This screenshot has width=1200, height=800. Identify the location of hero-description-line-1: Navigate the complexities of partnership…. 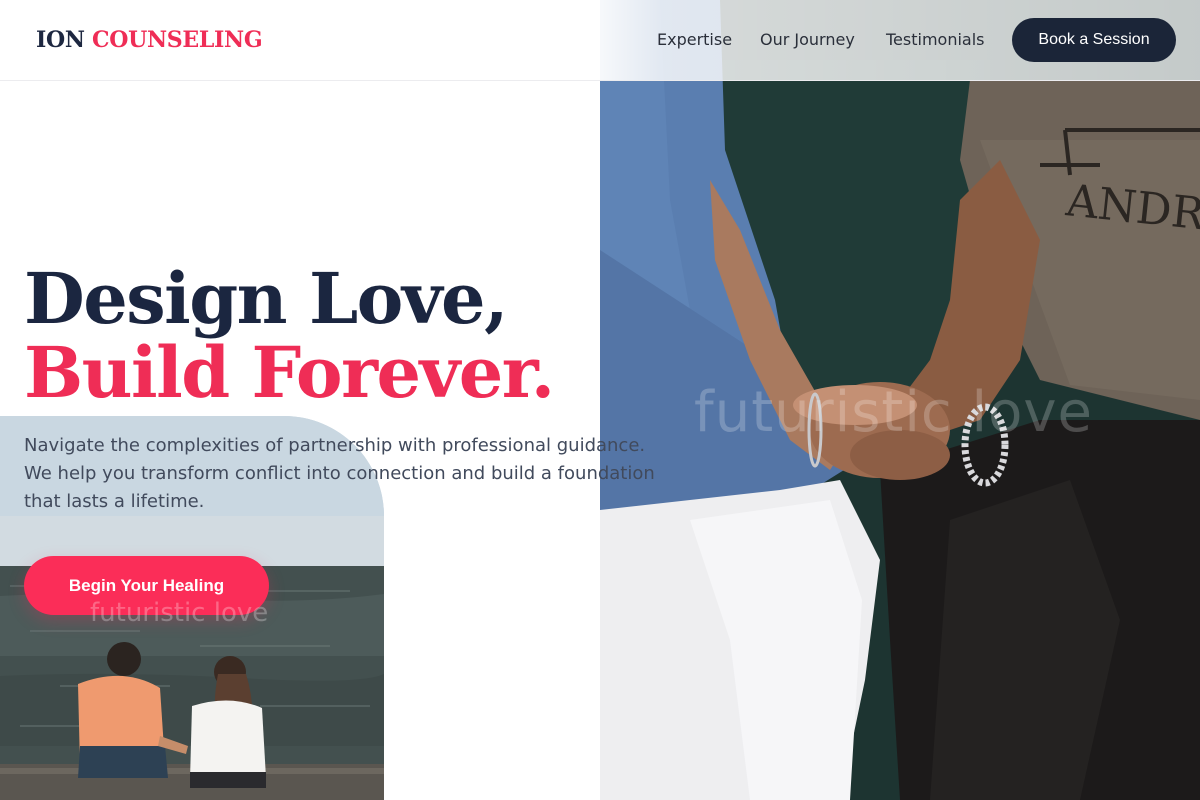
(335, 445).